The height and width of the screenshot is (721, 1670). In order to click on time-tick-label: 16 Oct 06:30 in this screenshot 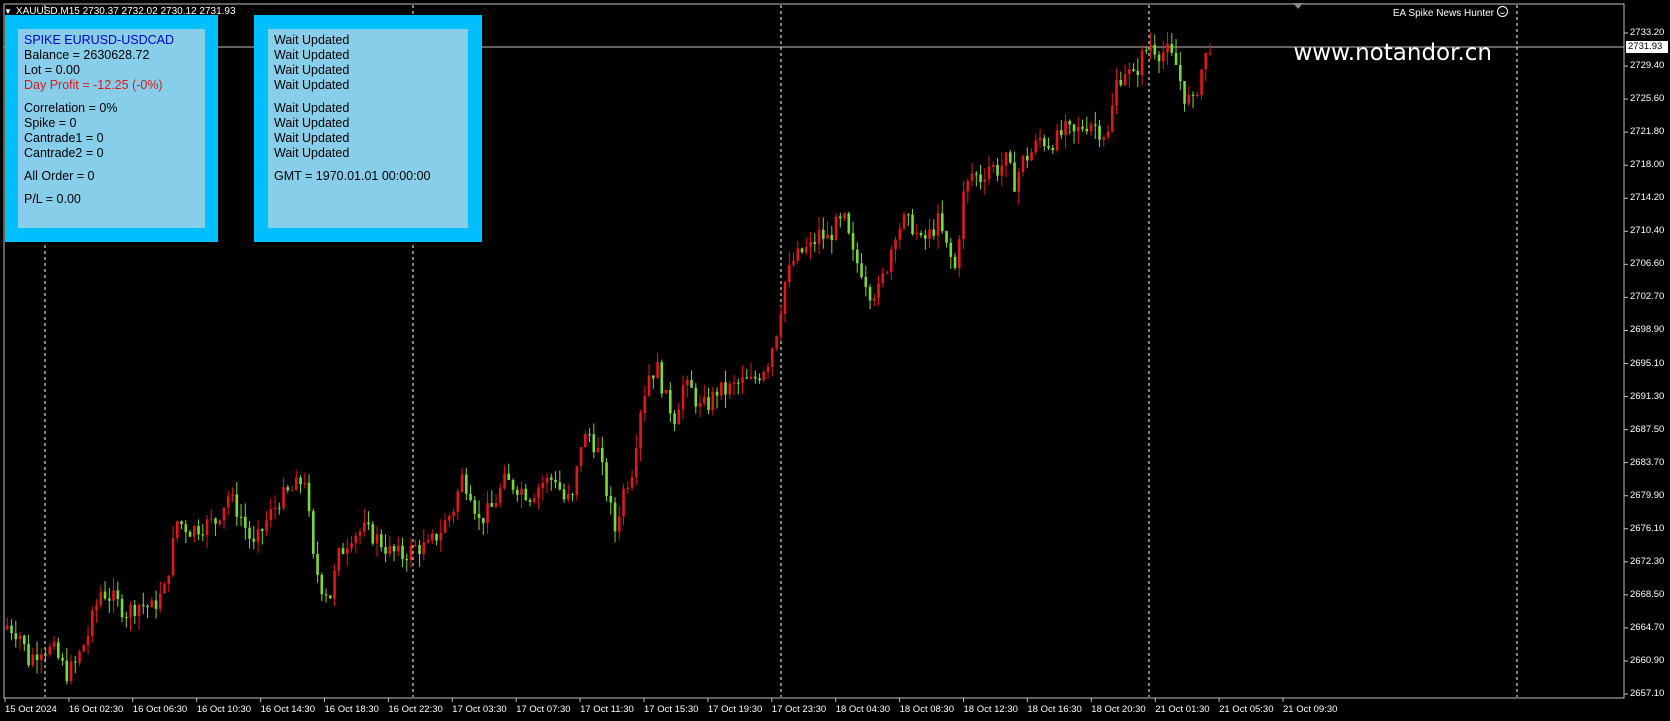, I will do `click(160, 709)`.